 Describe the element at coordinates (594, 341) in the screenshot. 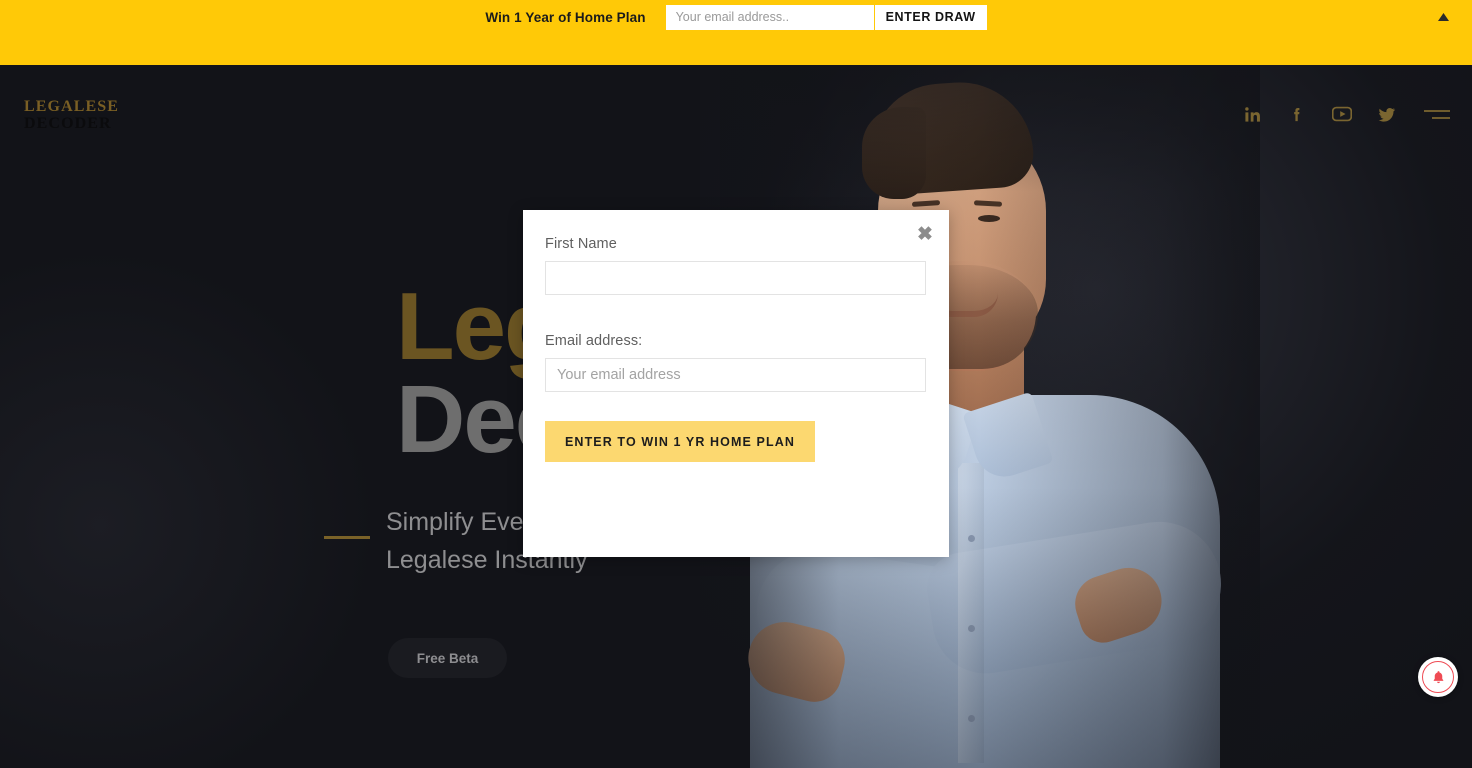

I see `email-label: Email address:` at that location.